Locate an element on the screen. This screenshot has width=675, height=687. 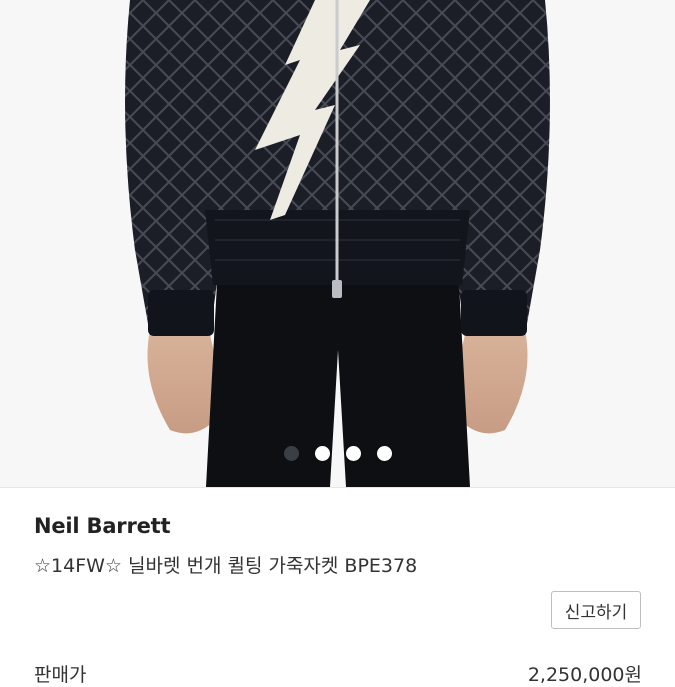
report-button: 신고하기 is located at coordinates (596, 610).